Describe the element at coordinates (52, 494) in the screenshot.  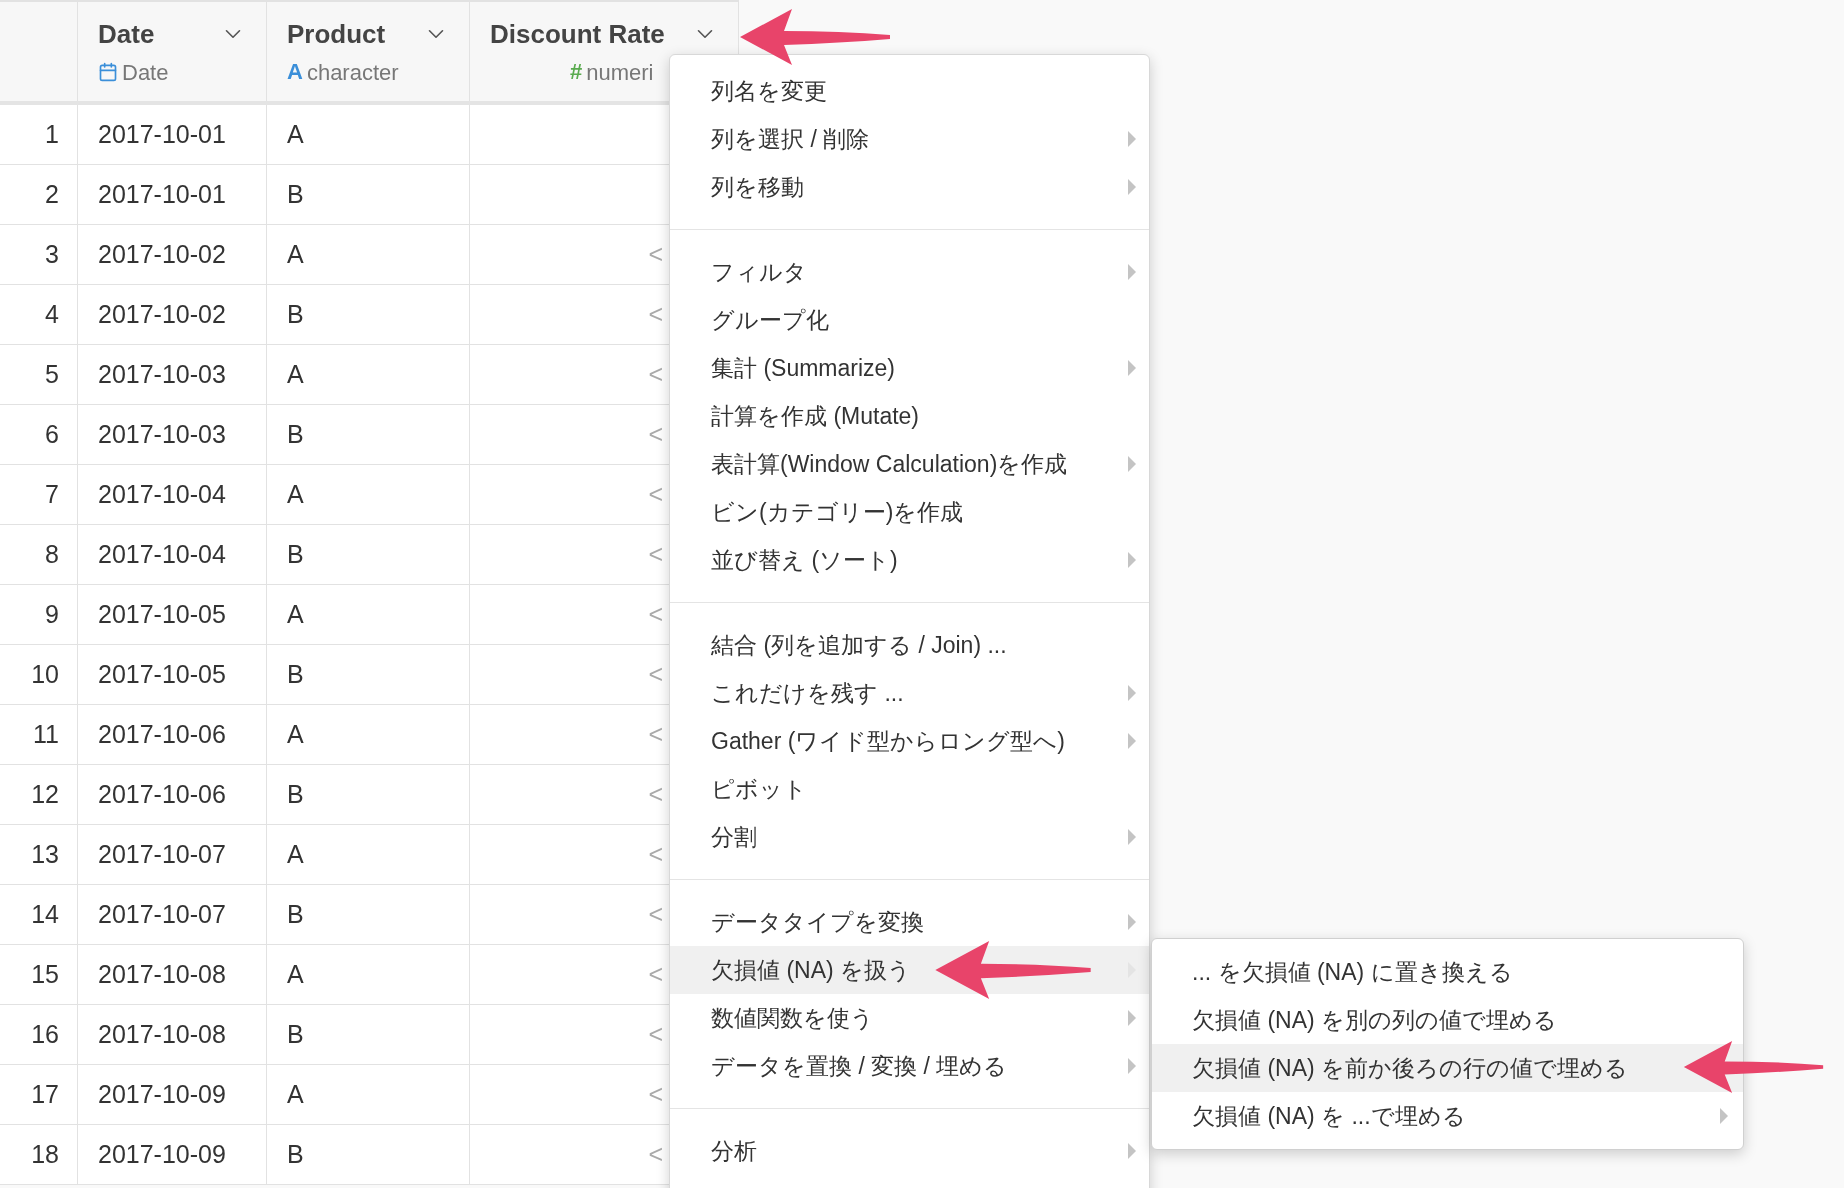
I see `row-number: 7` at that location.